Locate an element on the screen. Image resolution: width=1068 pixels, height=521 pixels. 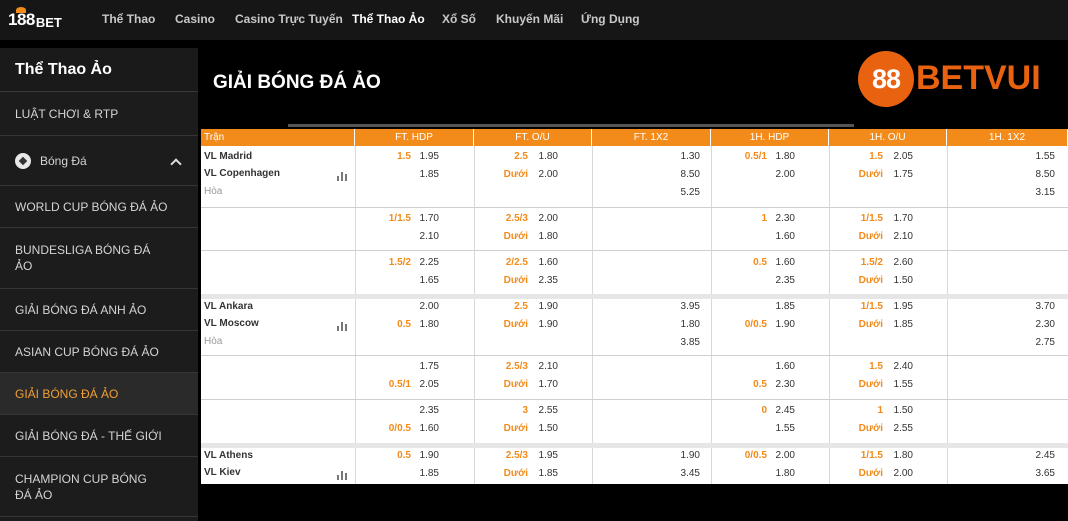
chevron-up-icon is located at coordinates (176, 164).